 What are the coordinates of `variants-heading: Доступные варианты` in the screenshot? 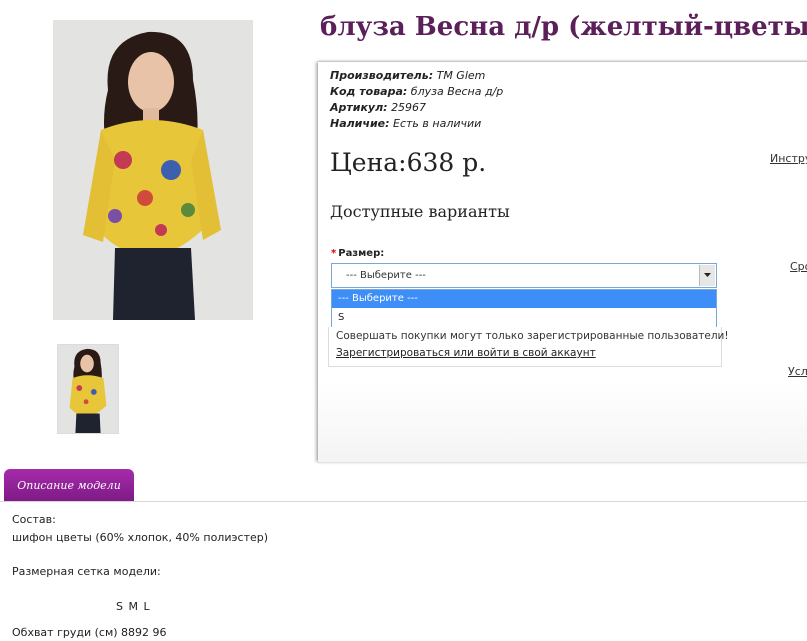 It's located at (420, 211).